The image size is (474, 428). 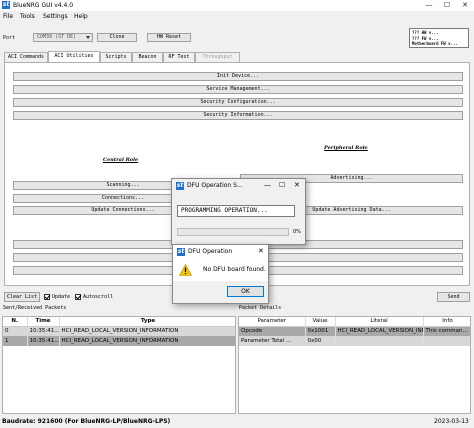 I want to click on column-header: Parameter, so click(x=272, y=322).